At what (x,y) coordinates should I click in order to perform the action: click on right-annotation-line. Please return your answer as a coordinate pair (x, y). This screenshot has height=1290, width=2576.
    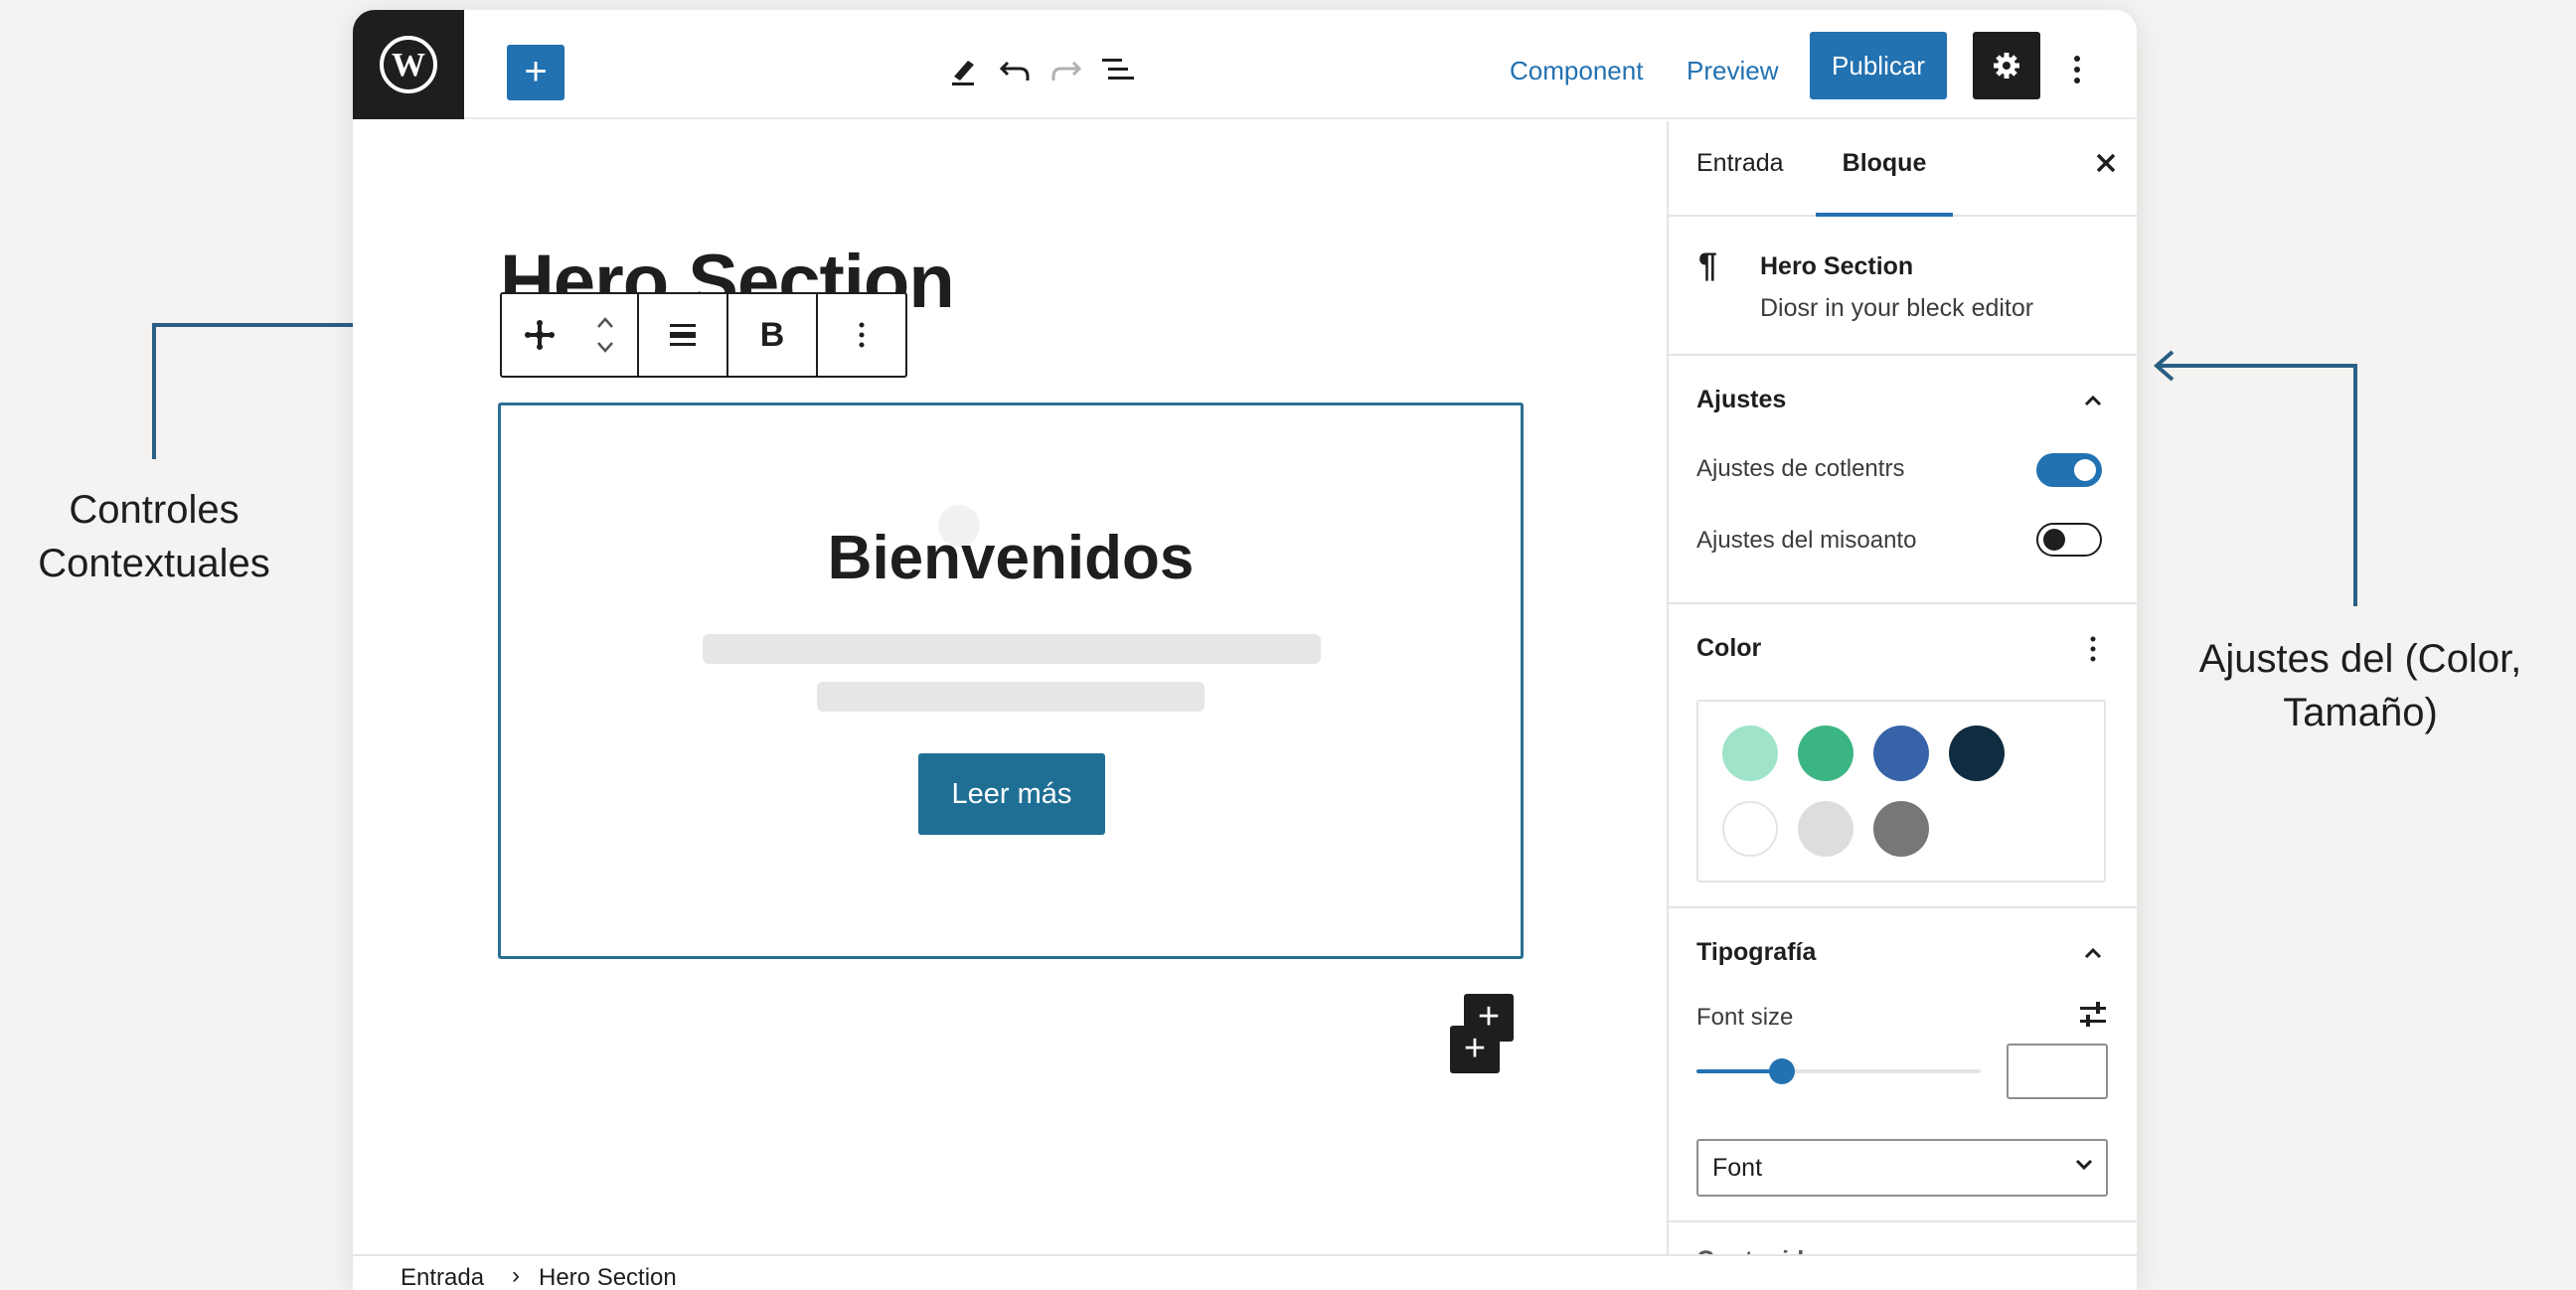
    Looking at the image, I should click on (2257, 485).